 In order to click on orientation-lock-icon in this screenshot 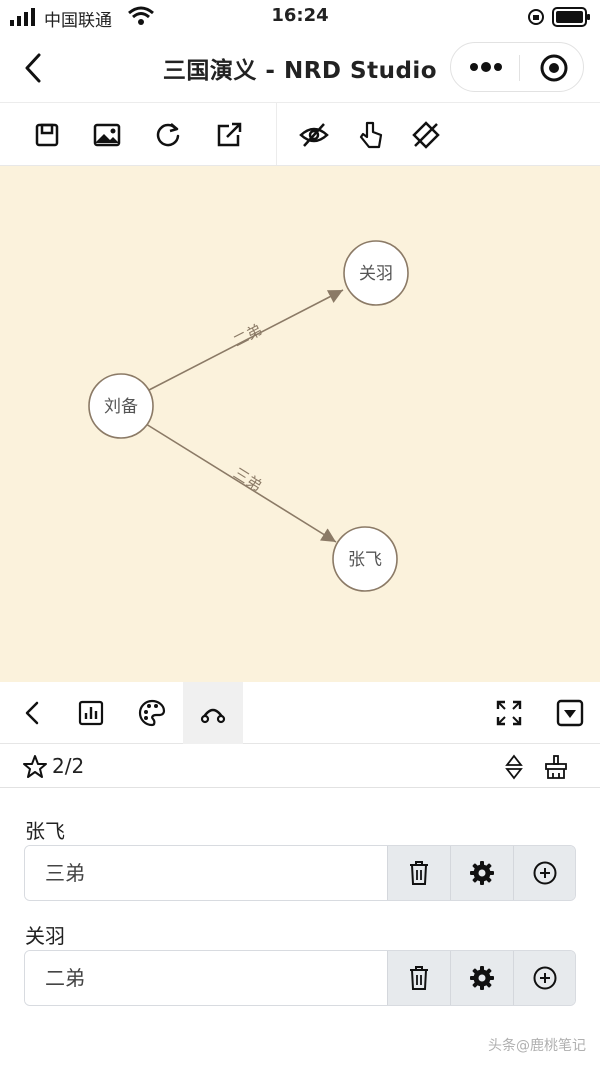, I will do `click(536, 17)`.